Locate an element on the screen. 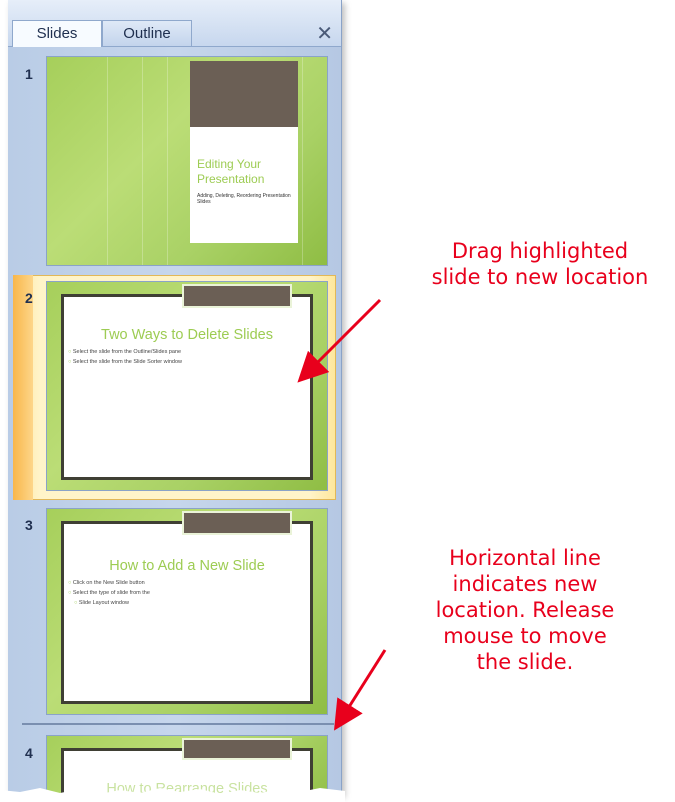  arrow-to-insertion-line is located at coordinates (360, 690).